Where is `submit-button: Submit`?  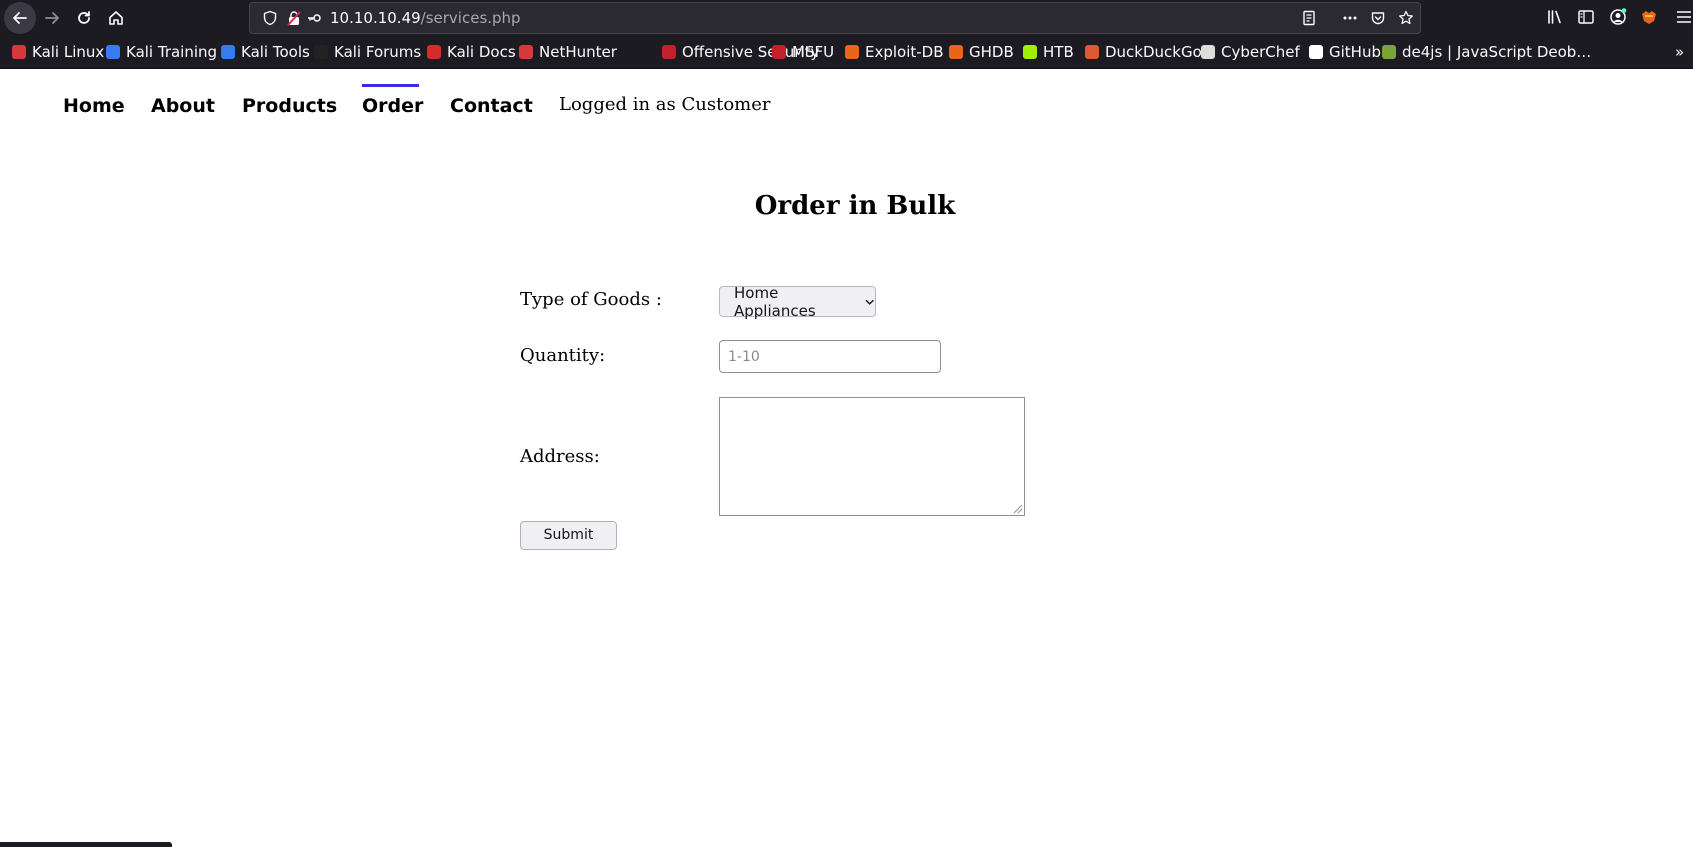 submit-button: Submit is located at coordinates (568, 535).